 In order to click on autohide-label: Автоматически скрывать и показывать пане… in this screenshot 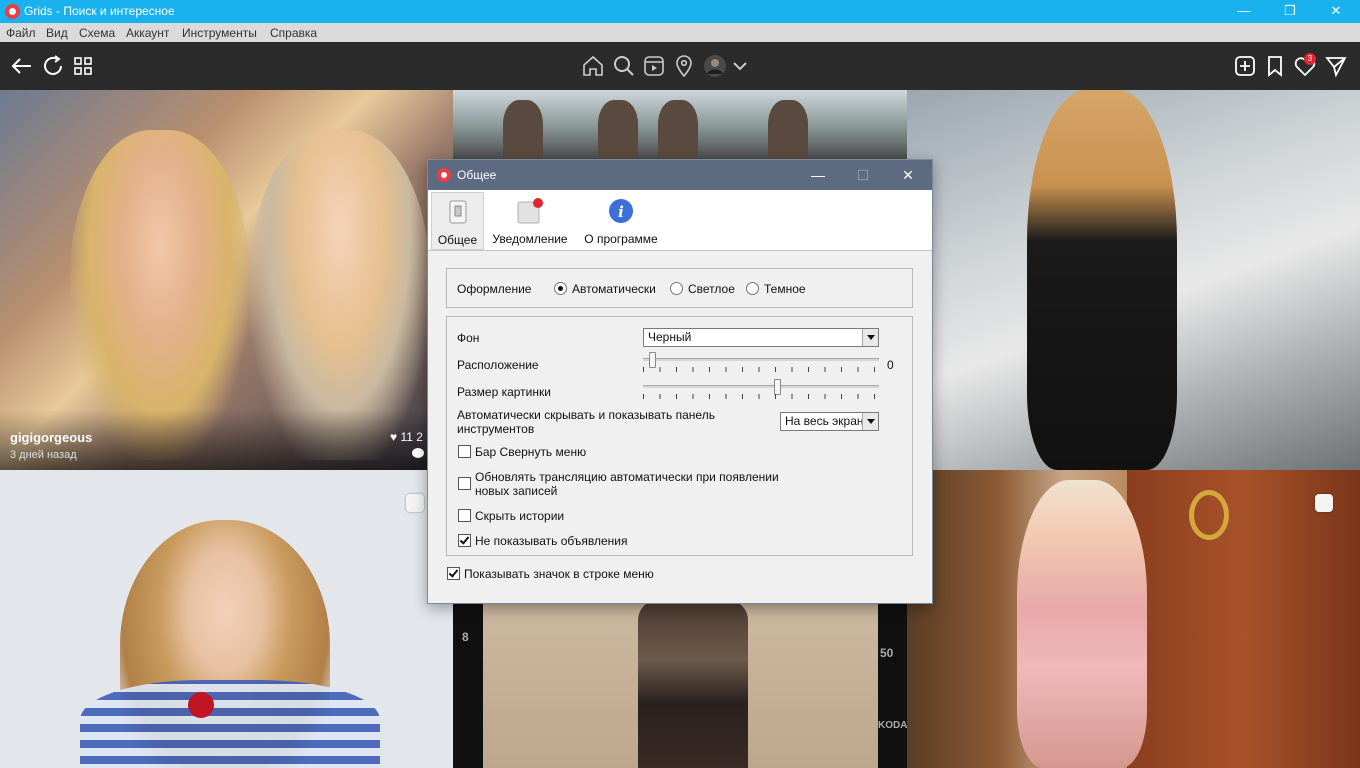, I will do `click(586, 422)`.